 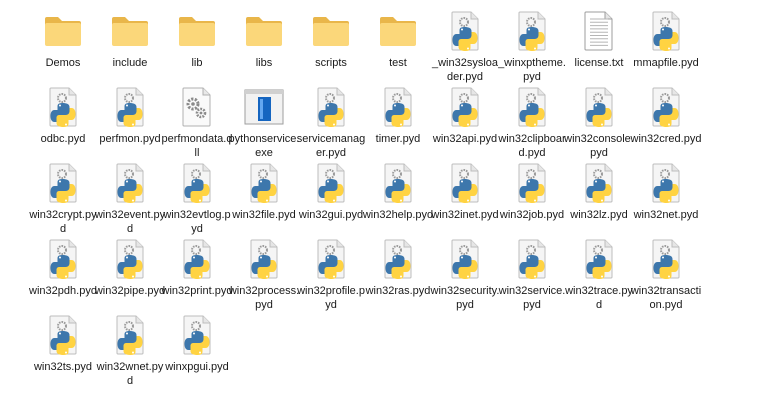 I want to click on file-item: libs, so click(x=264, y=40).